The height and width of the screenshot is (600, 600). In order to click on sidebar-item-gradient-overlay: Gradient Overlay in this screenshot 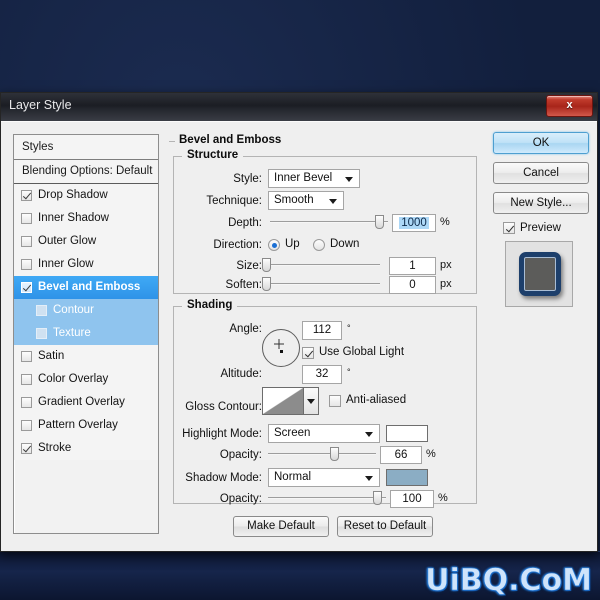, I will do `click(86, 402)`.